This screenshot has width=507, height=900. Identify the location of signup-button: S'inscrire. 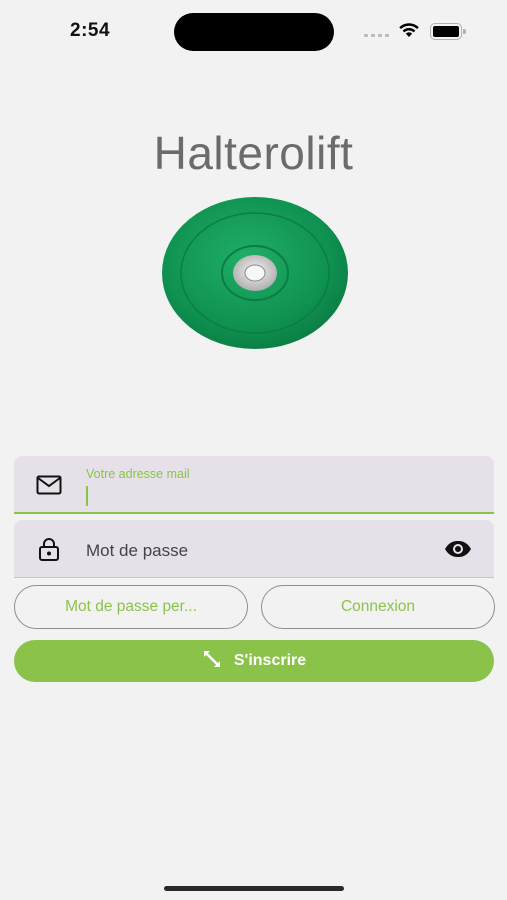
(254, 661).